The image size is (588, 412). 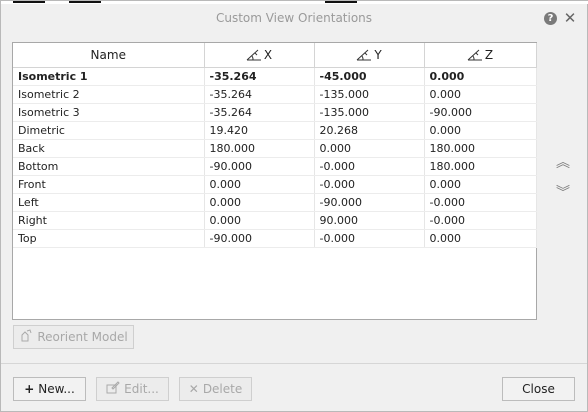 I want to click on delete-button: ✕ Delete, so click(x=215, y=389).